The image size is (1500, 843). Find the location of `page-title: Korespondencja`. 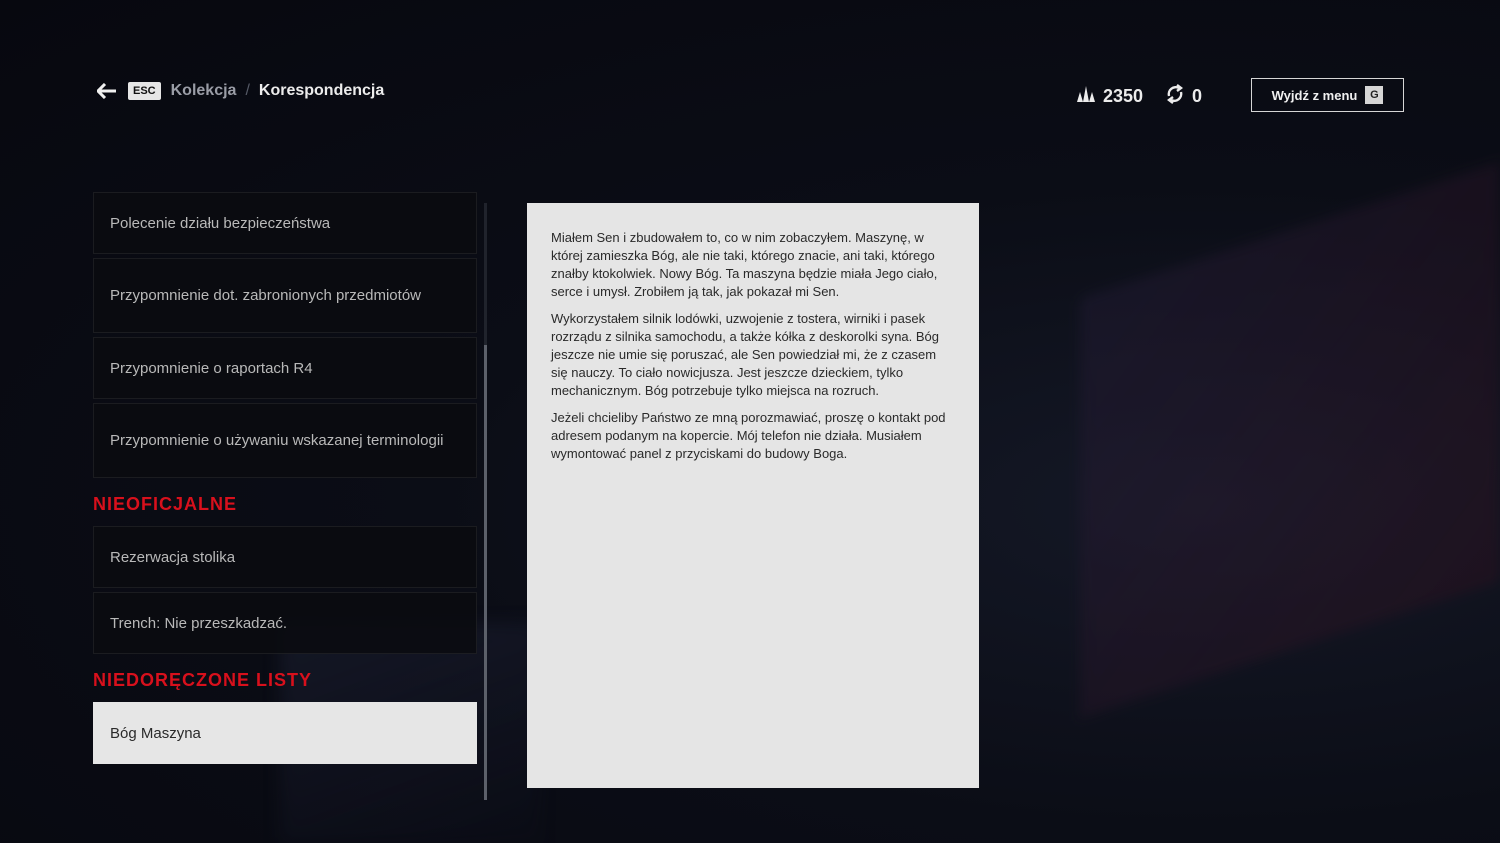

page-title: Korespondencja is located at coordinates (321, 90).